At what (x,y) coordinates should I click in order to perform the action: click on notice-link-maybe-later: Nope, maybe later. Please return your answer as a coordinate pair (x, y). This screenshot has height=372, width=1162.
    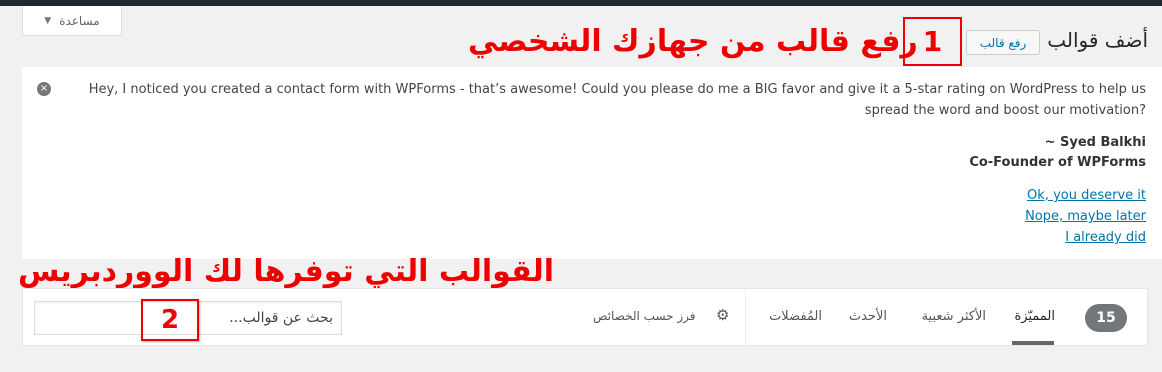
    Looking at the image, I should click on (1085, 216).